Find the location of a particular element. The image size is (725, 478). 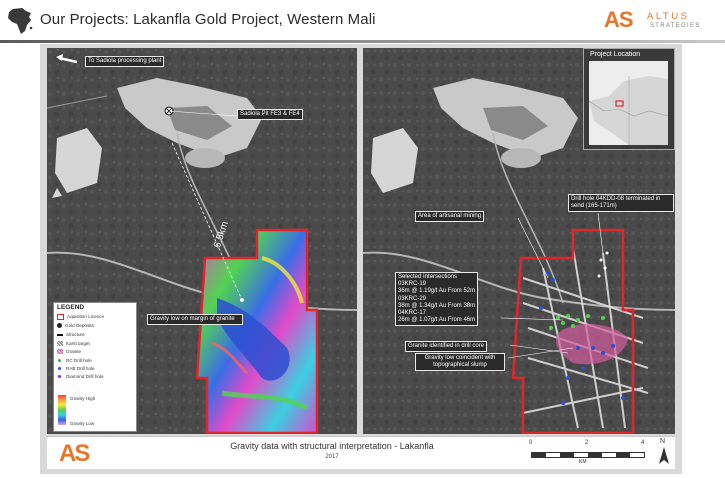

black-line-icon is located at coordinates (60, 335).